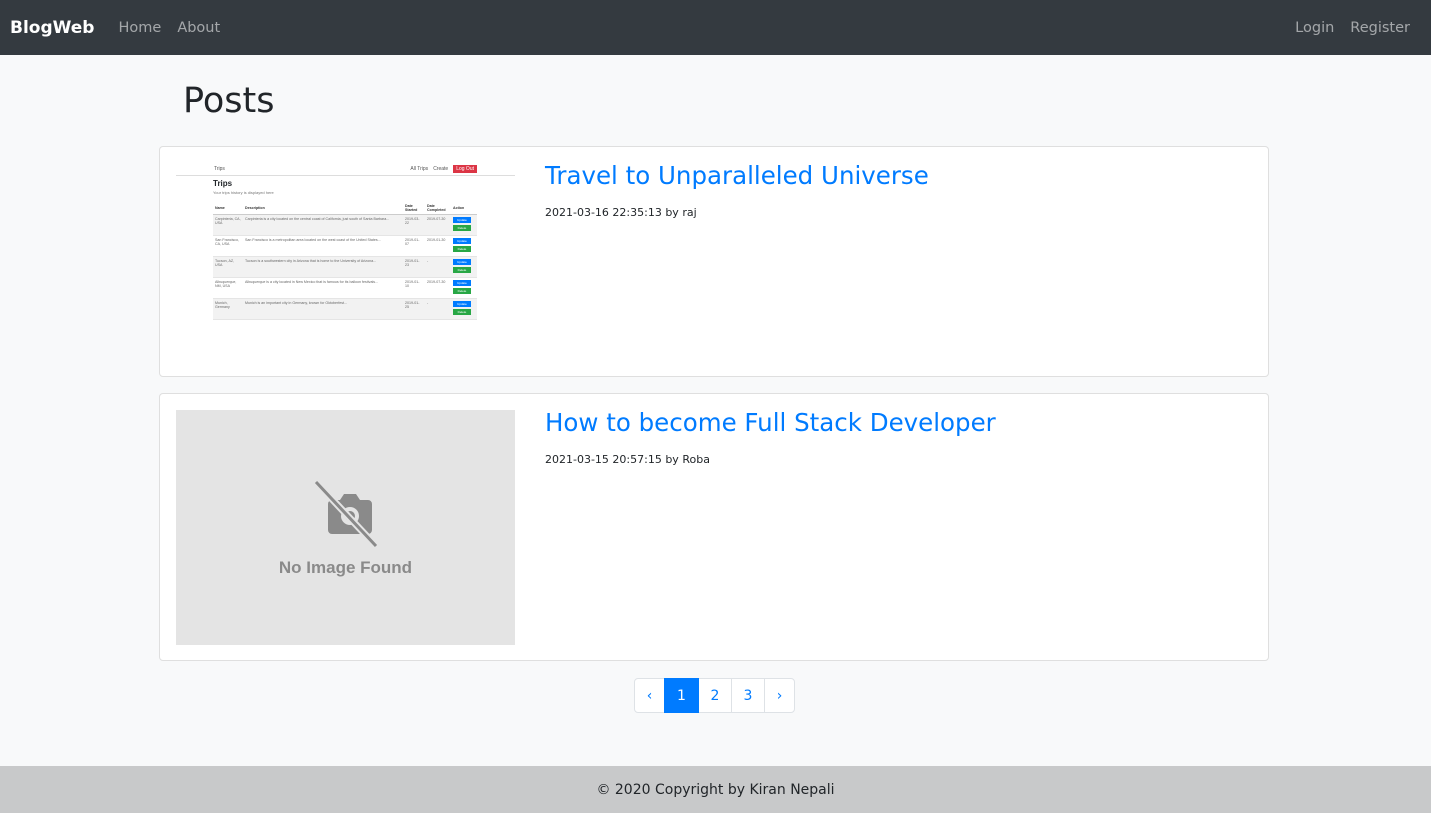 Image resolution: width=1431 pixels, height=813 pixels. I want to click on footer: © 2020 Copyright by Kiran Nepali, so click(715, 789).